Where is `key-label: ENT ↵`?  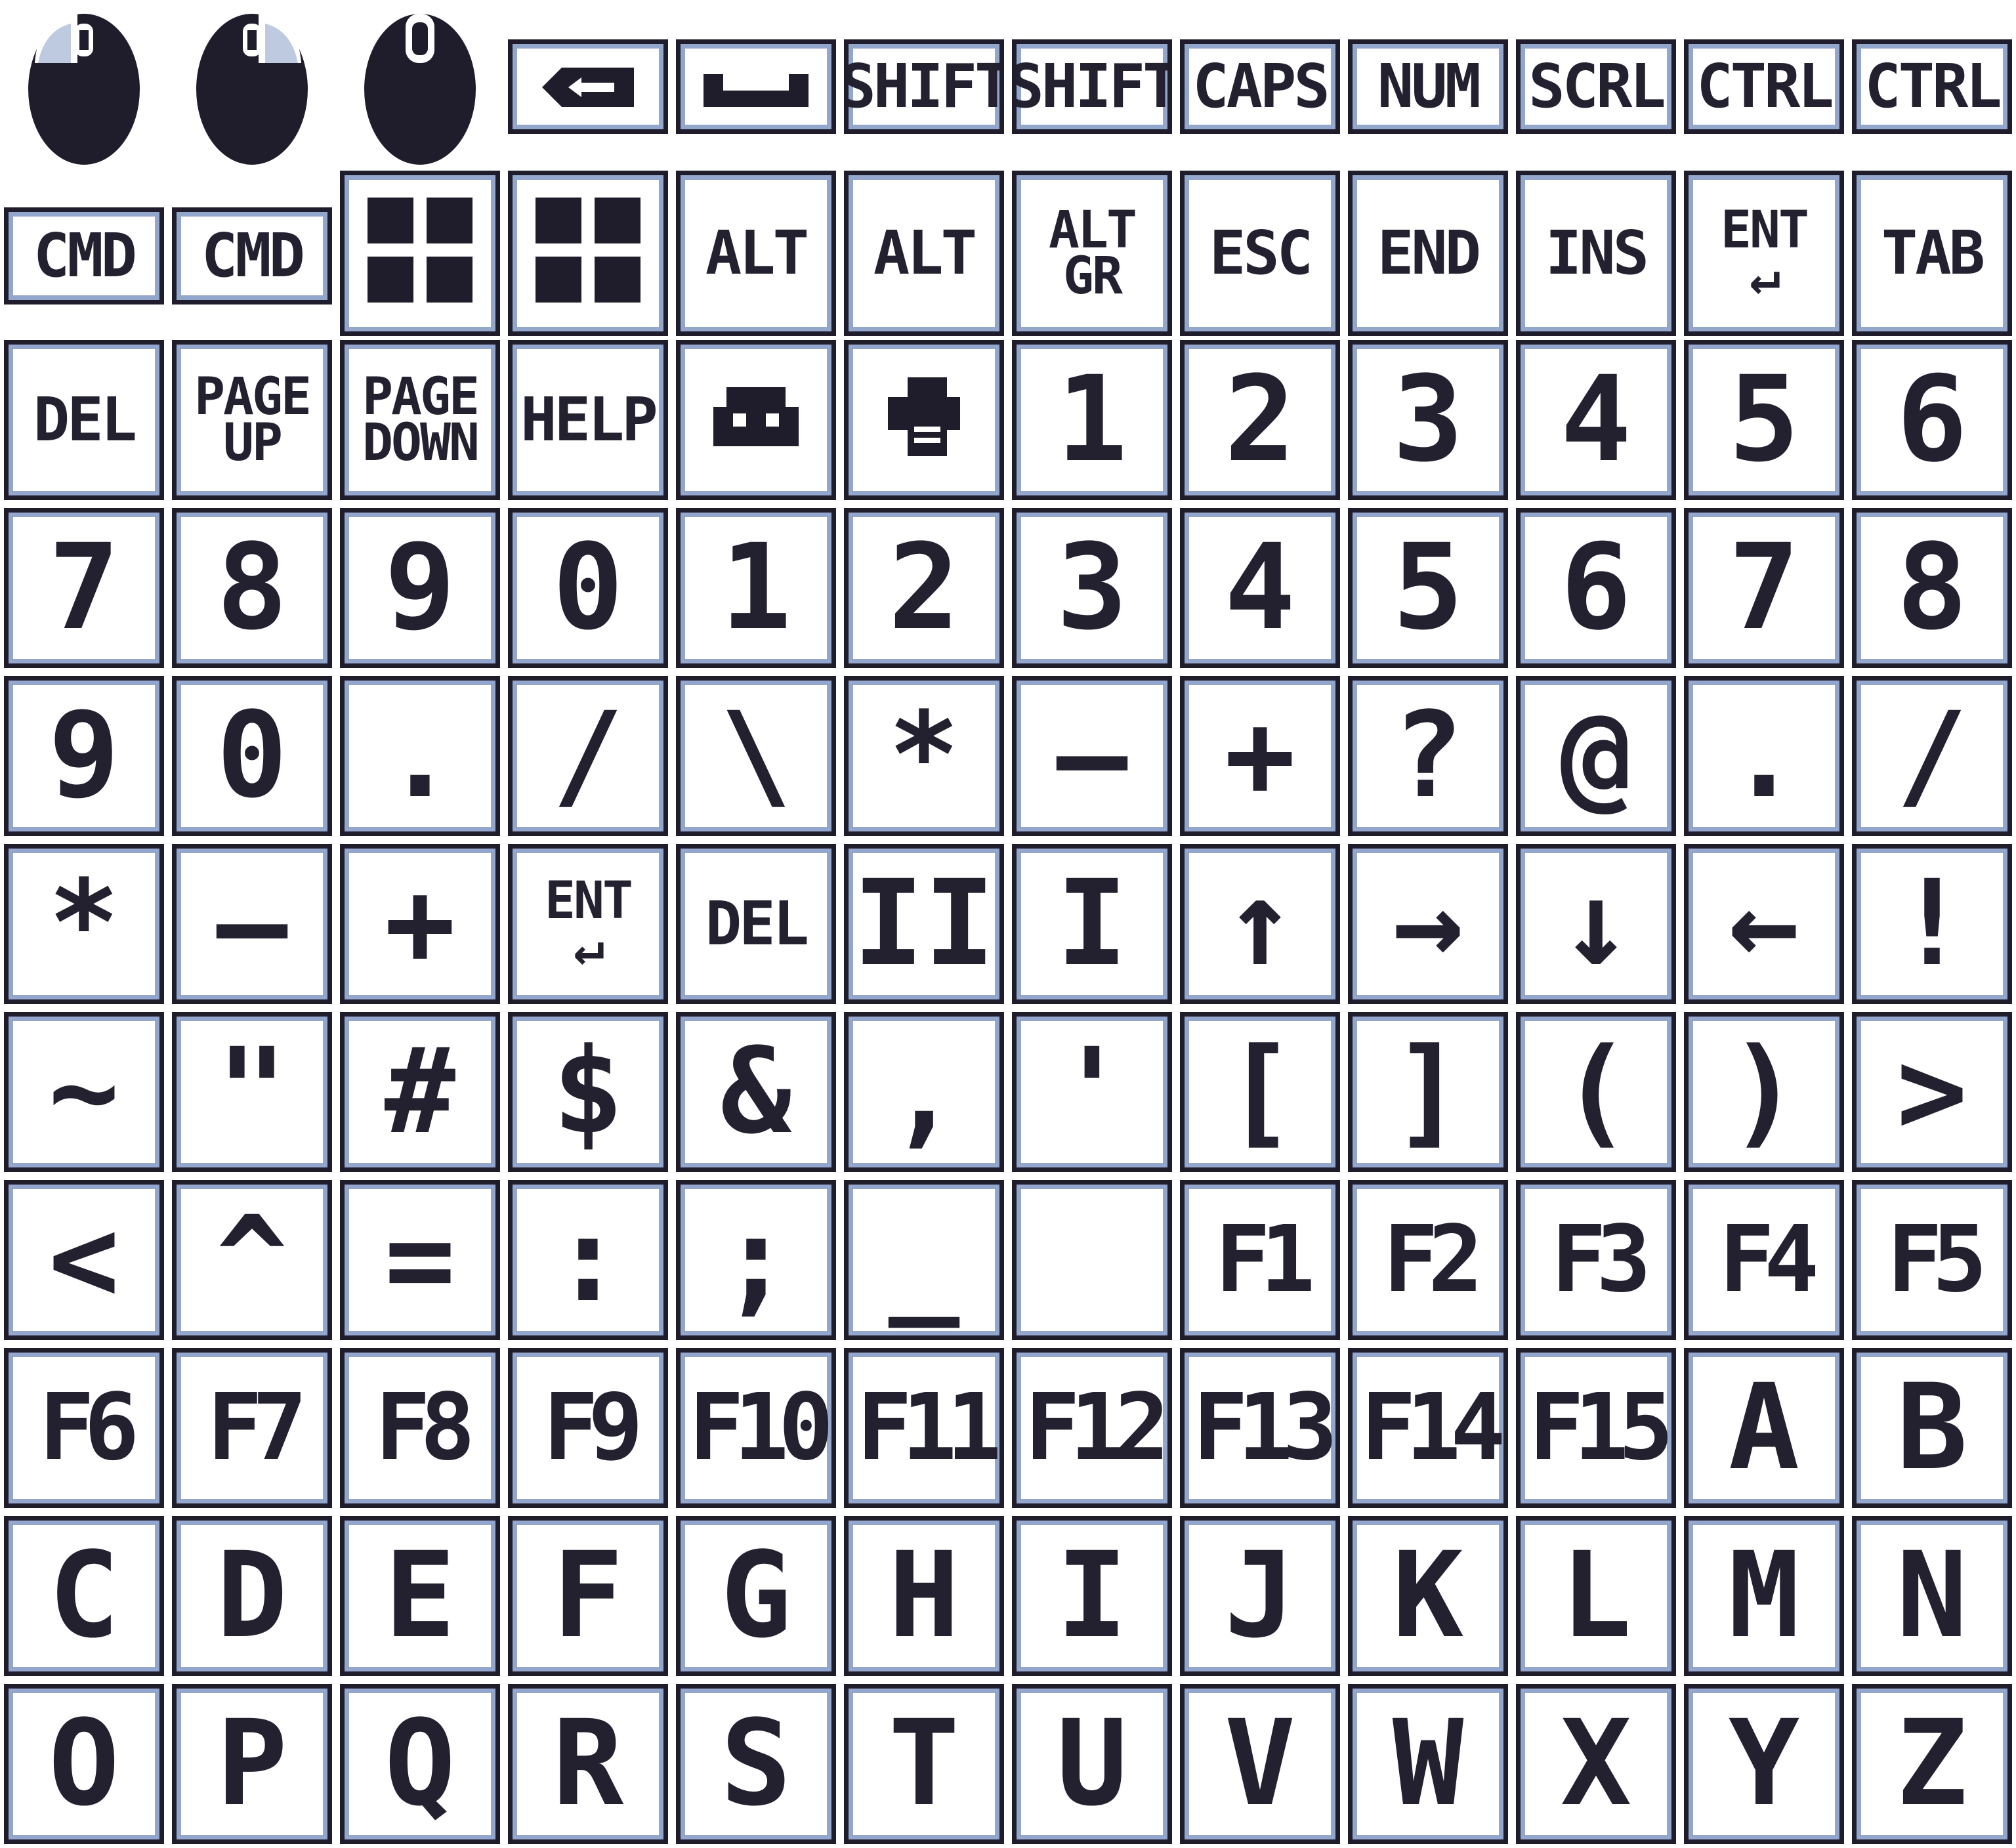
key-label: ENT ↵ is located at coordinates (589, 923).